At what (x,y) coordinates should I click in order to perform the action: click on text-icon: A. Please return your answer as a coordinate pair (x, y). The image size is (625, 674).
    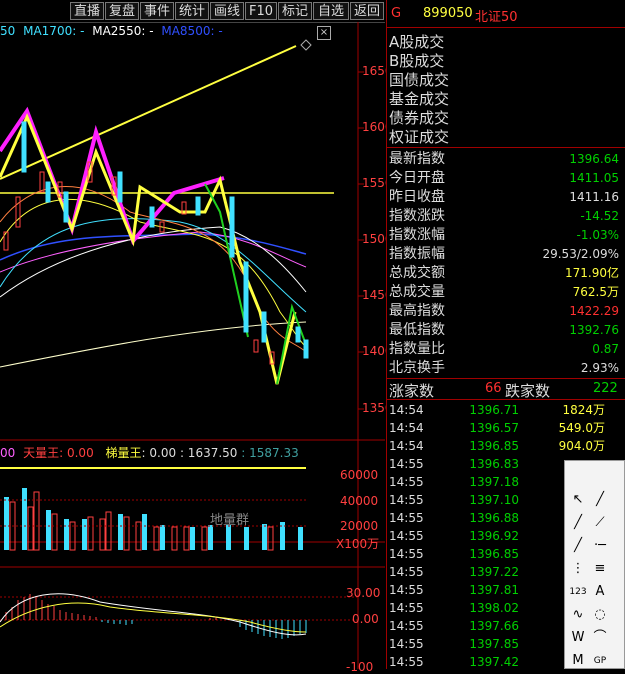
    Looking at the image, I should click on (600, 592).